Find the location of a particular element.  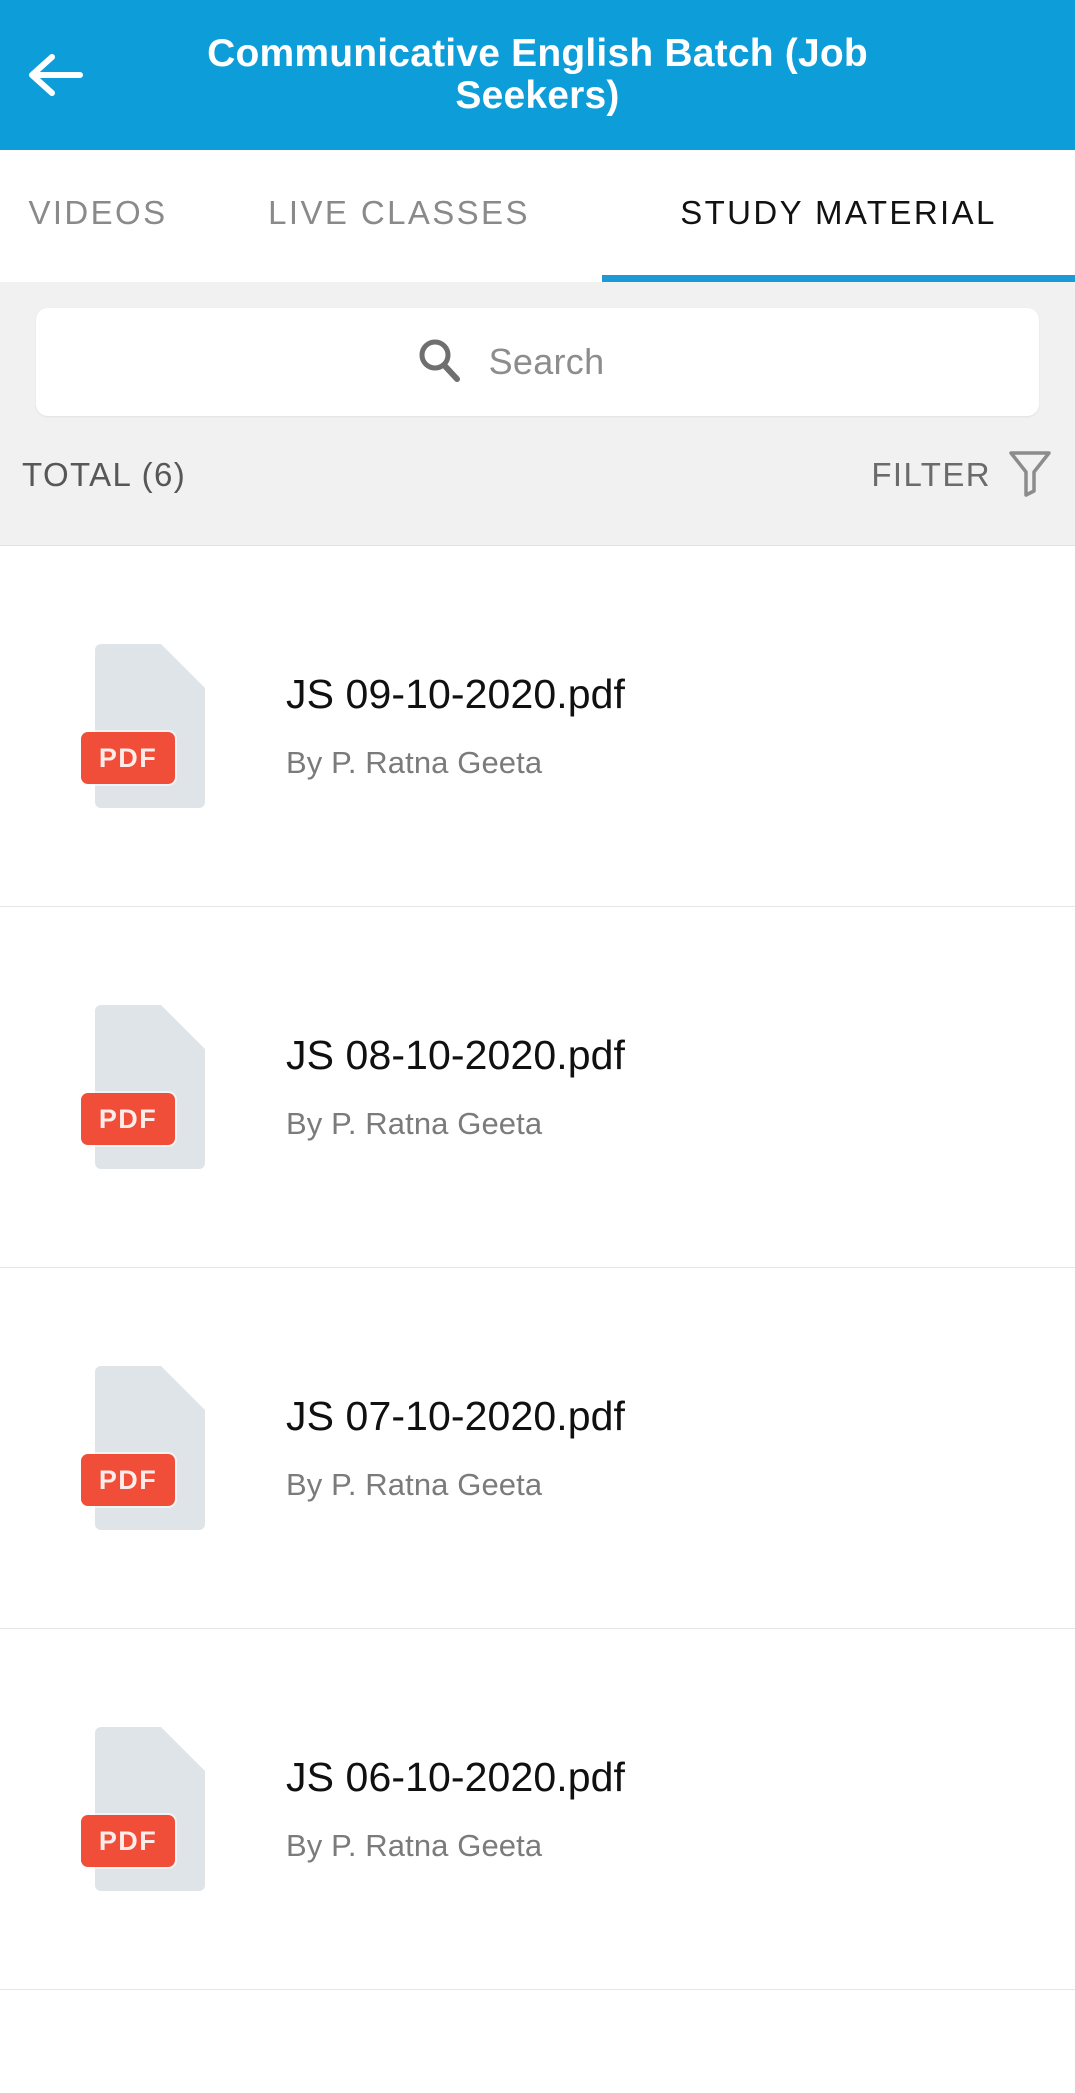

search-icon is located at coordinates (439, 362).